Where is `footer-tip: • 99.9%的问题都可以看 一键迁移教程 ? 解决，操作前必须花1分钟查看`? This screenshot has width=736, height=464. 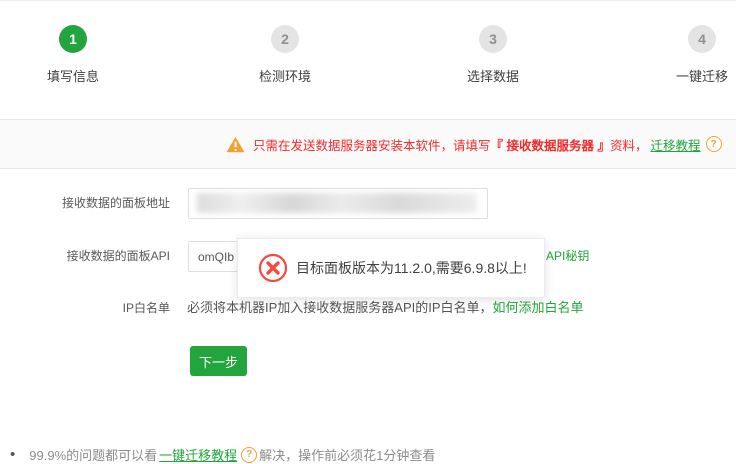 footer-tip: • 99.9%的问题都可以看 一键迁移教程 ? 解决，操作前必须花1分钟查看 is located at coordinates (222, 454).